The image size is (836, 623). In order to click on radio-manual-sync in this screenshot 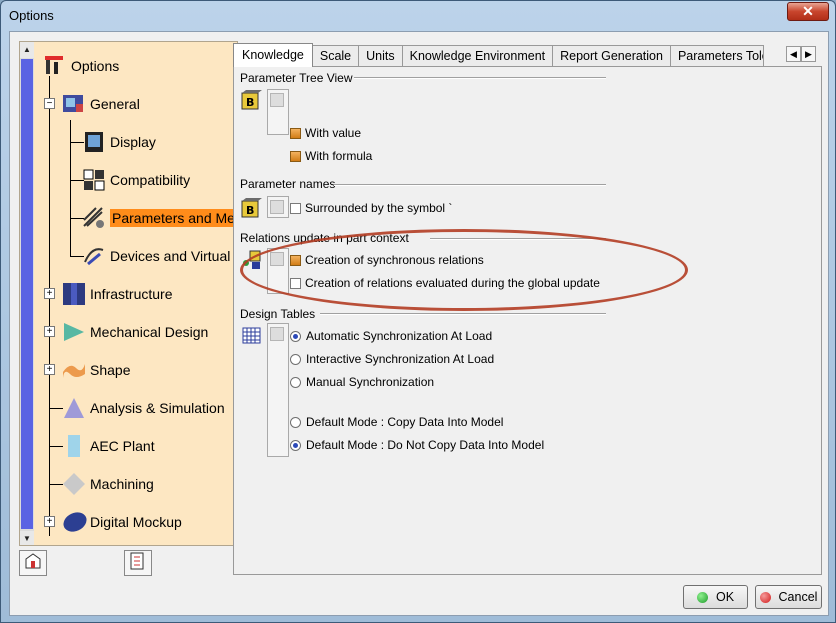, I will do `click(295, 382)`.